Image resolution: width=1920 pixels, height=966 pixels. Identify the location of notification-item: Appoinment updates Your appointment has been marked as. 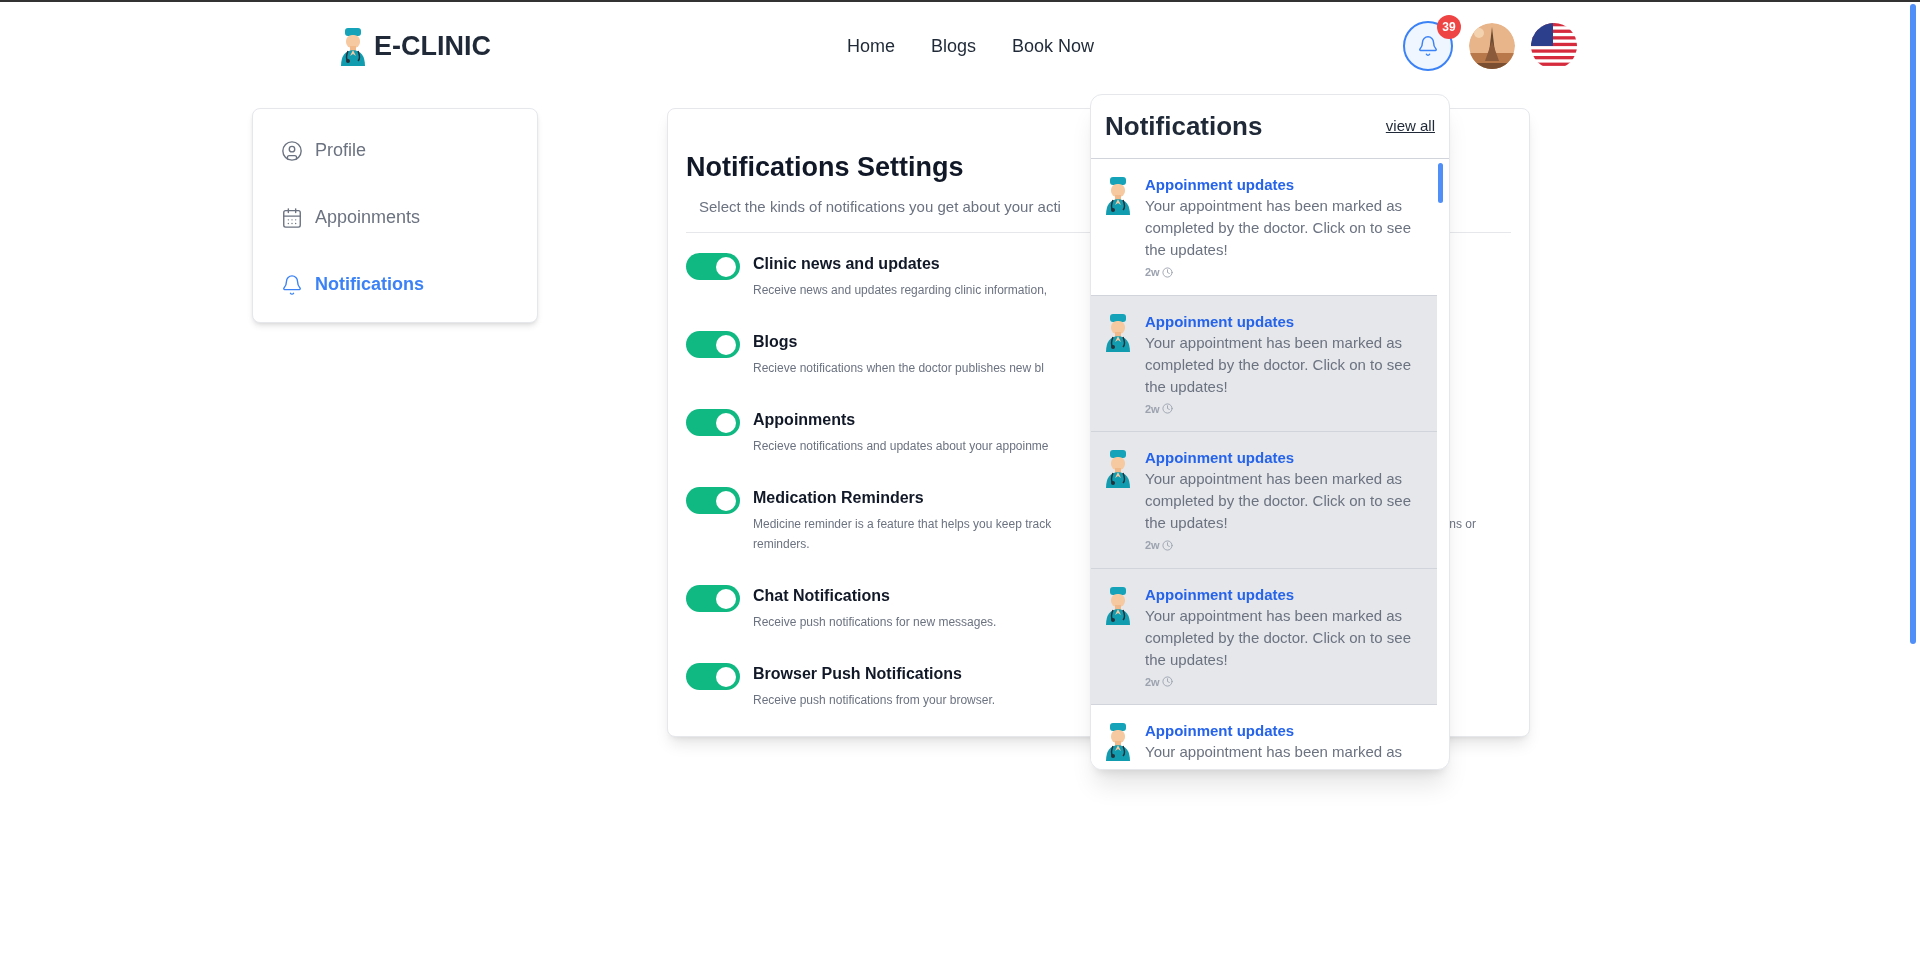
(1264, 737).